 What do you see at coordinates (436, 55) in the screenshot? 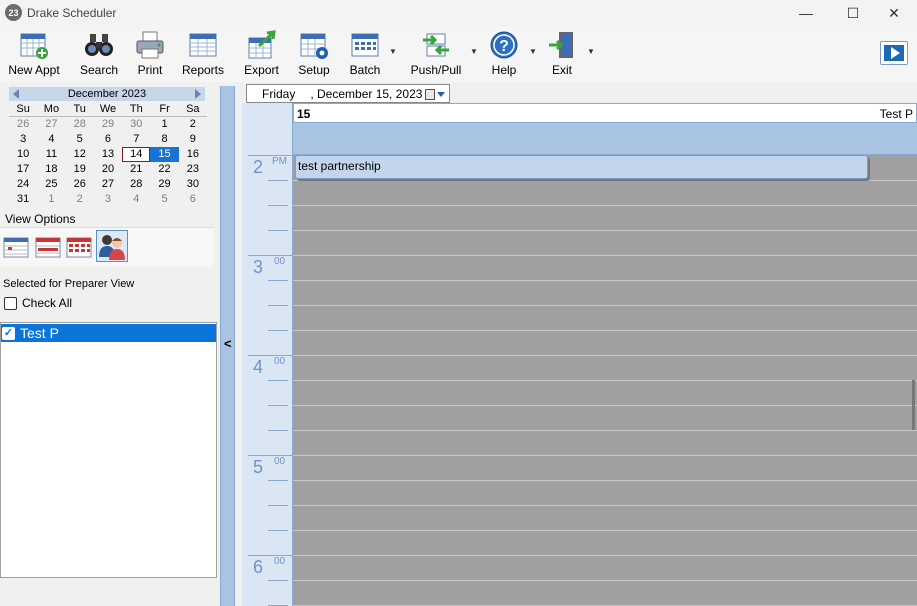
I see `push-pull-button: Push/Pull` at bounding box center [436, 55].